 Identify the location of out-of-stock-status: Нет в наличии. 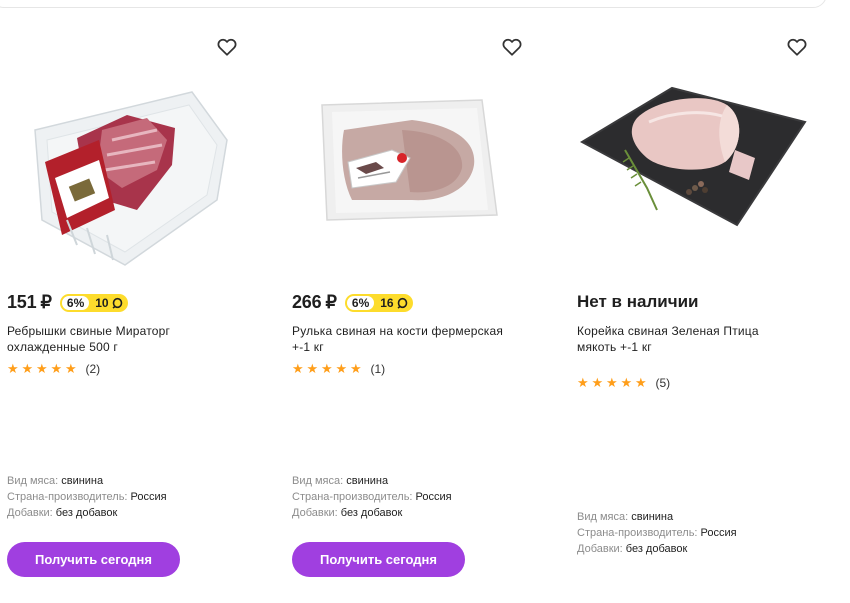
(638, 301).